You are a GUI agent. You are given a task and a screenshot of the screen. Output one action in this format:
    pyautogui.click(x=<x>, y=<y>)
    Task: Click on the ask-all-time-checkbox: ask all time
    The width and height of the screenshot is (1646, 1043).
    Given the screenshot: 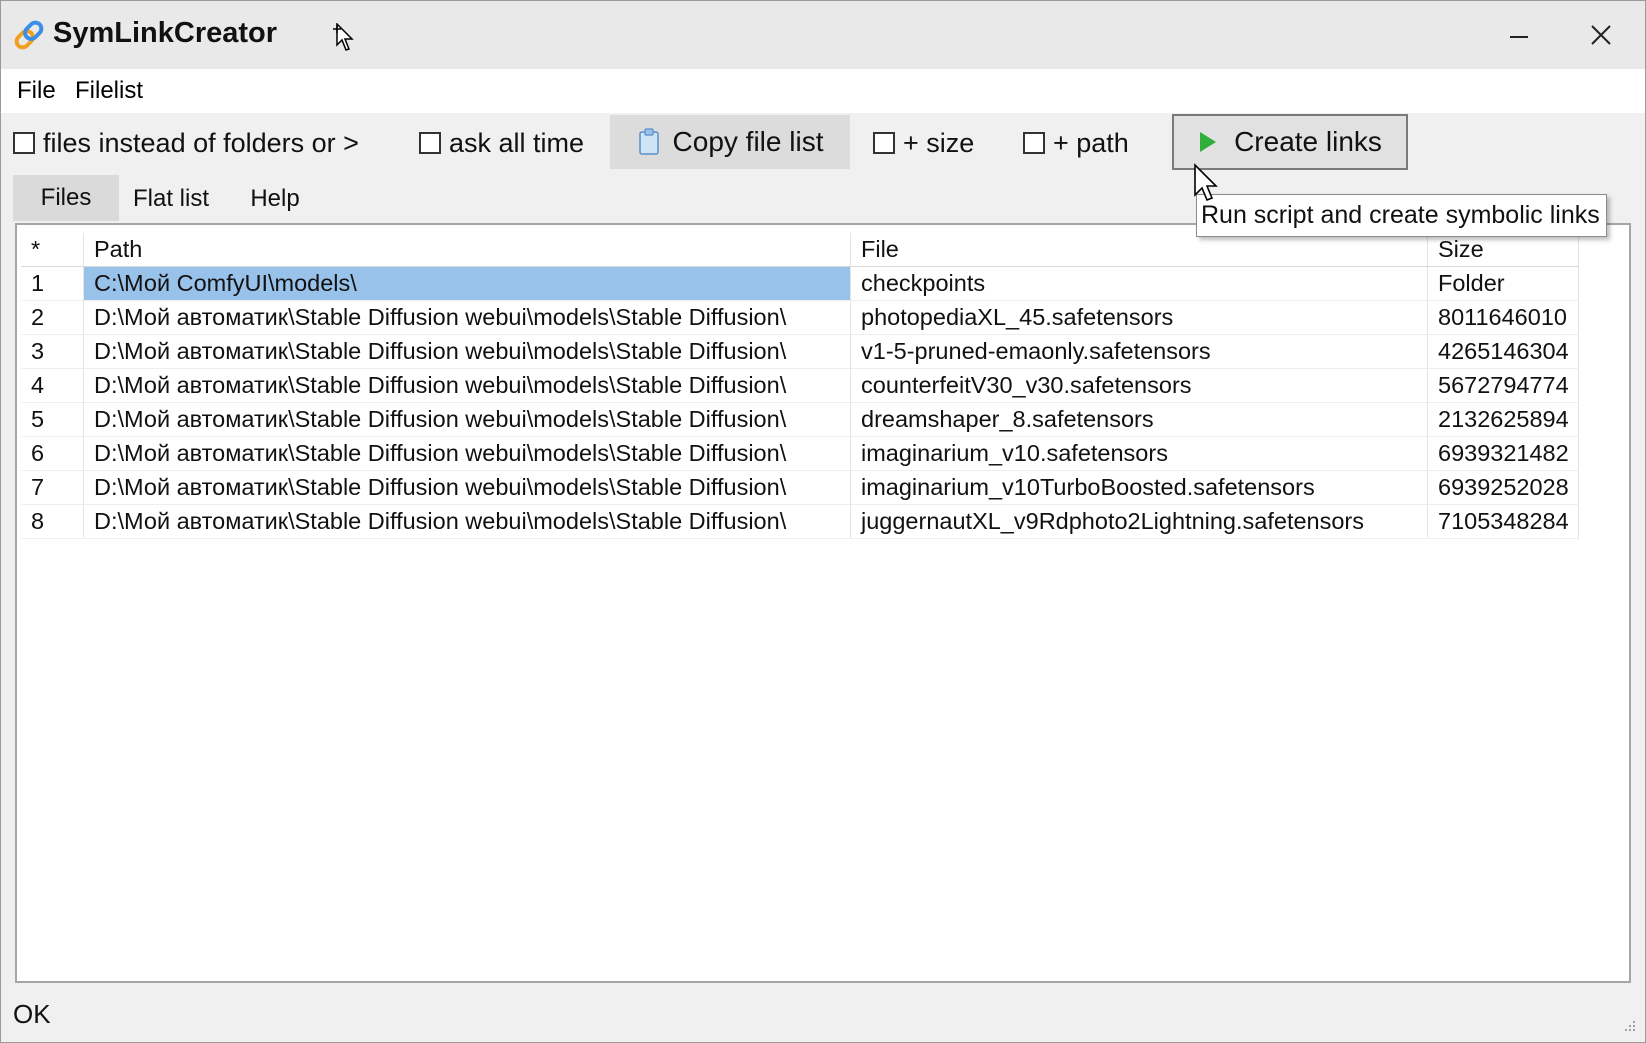 What is the action you would take?
    pyautogui.click(x=501, y=143)
    